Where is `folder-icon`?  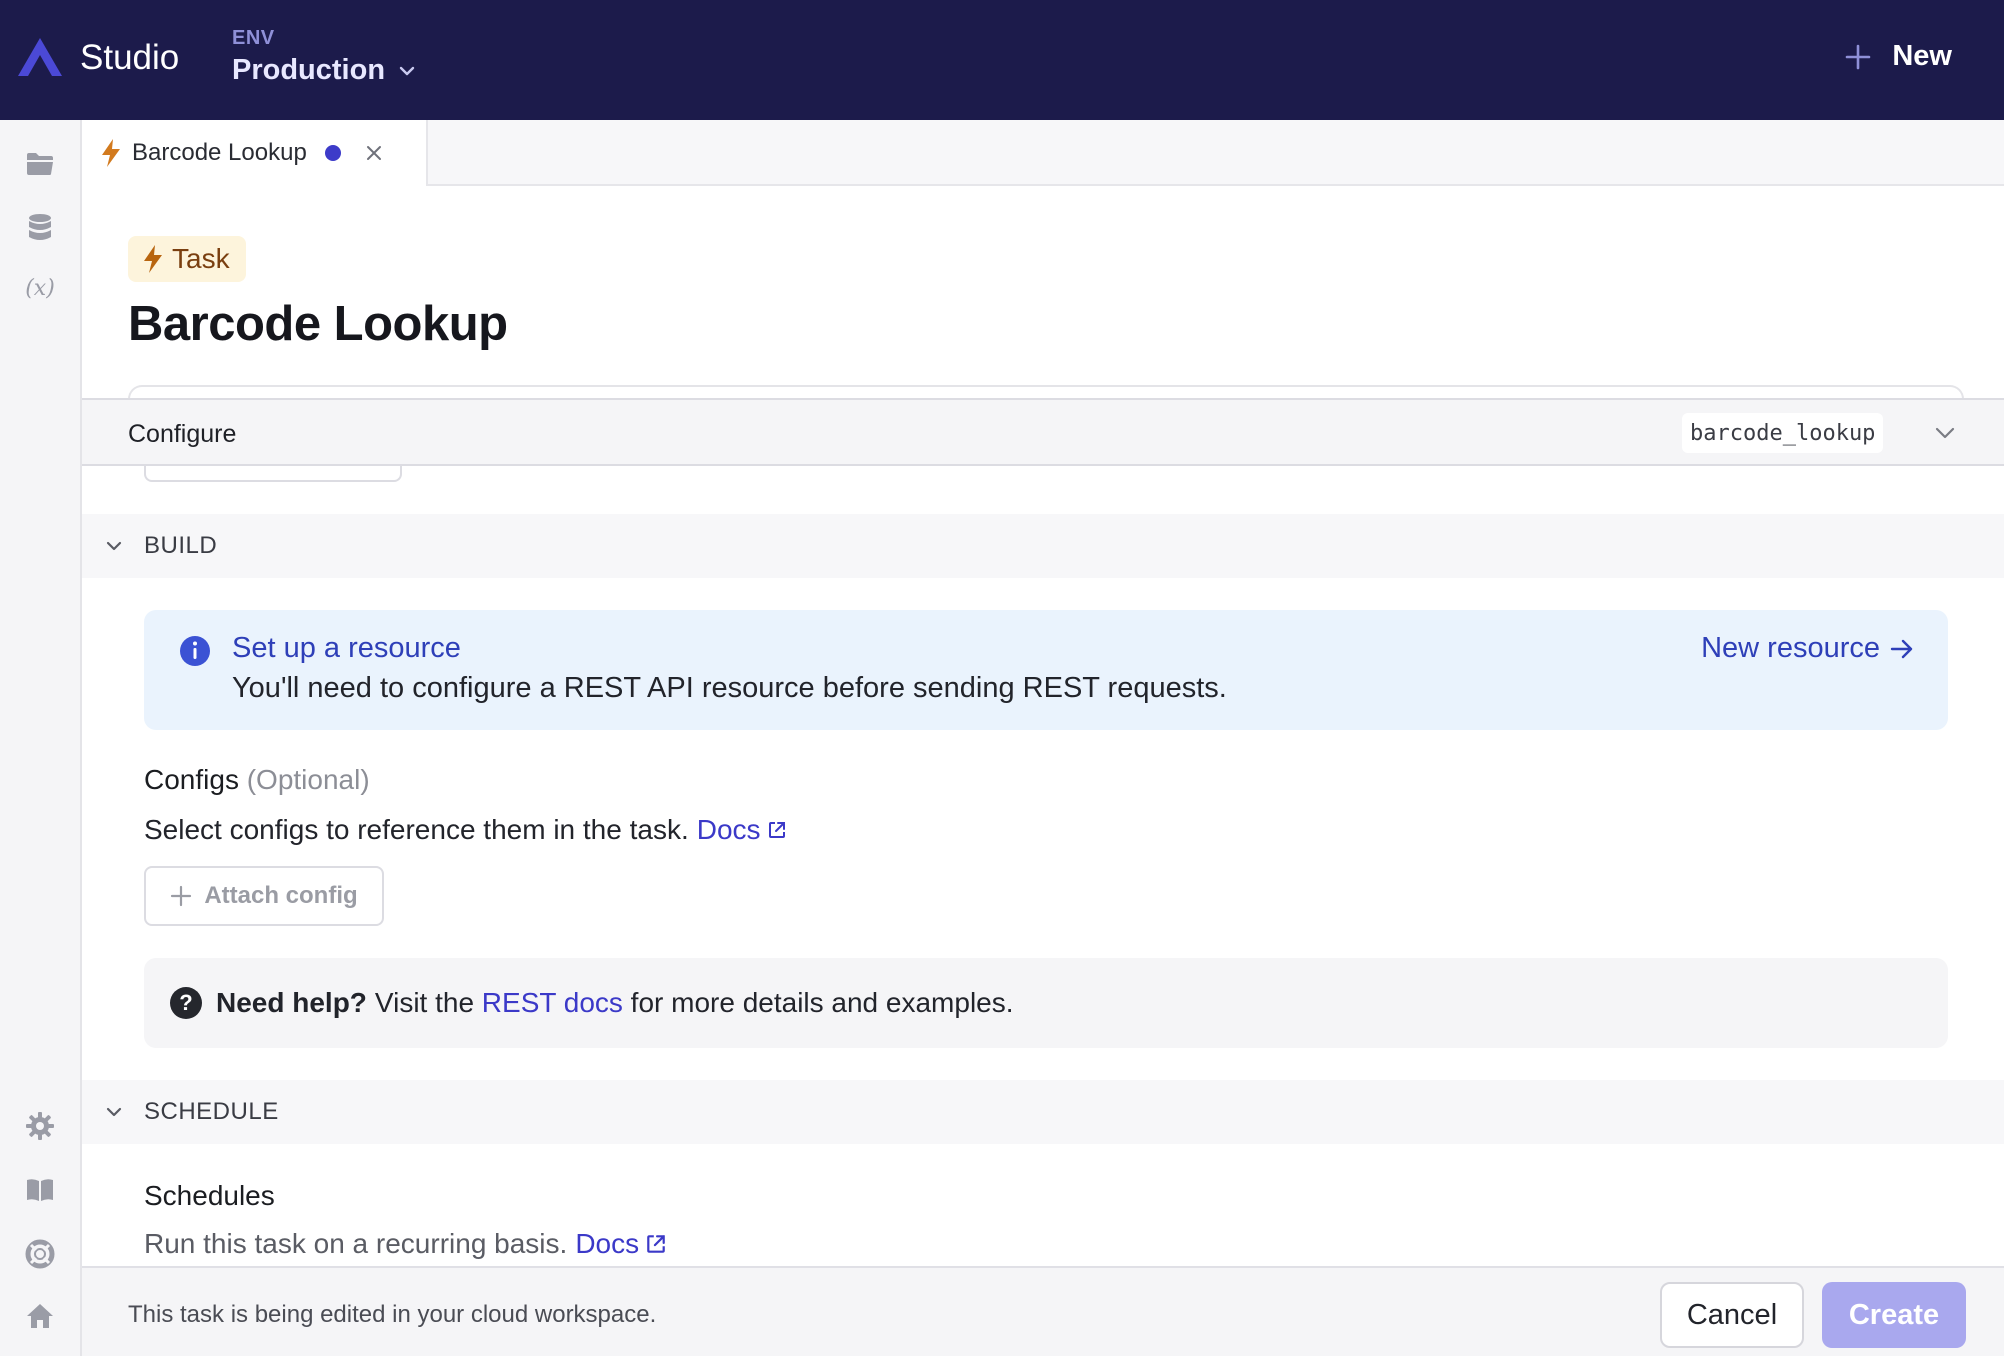
folder-icon is located at coordinates (40, 164).